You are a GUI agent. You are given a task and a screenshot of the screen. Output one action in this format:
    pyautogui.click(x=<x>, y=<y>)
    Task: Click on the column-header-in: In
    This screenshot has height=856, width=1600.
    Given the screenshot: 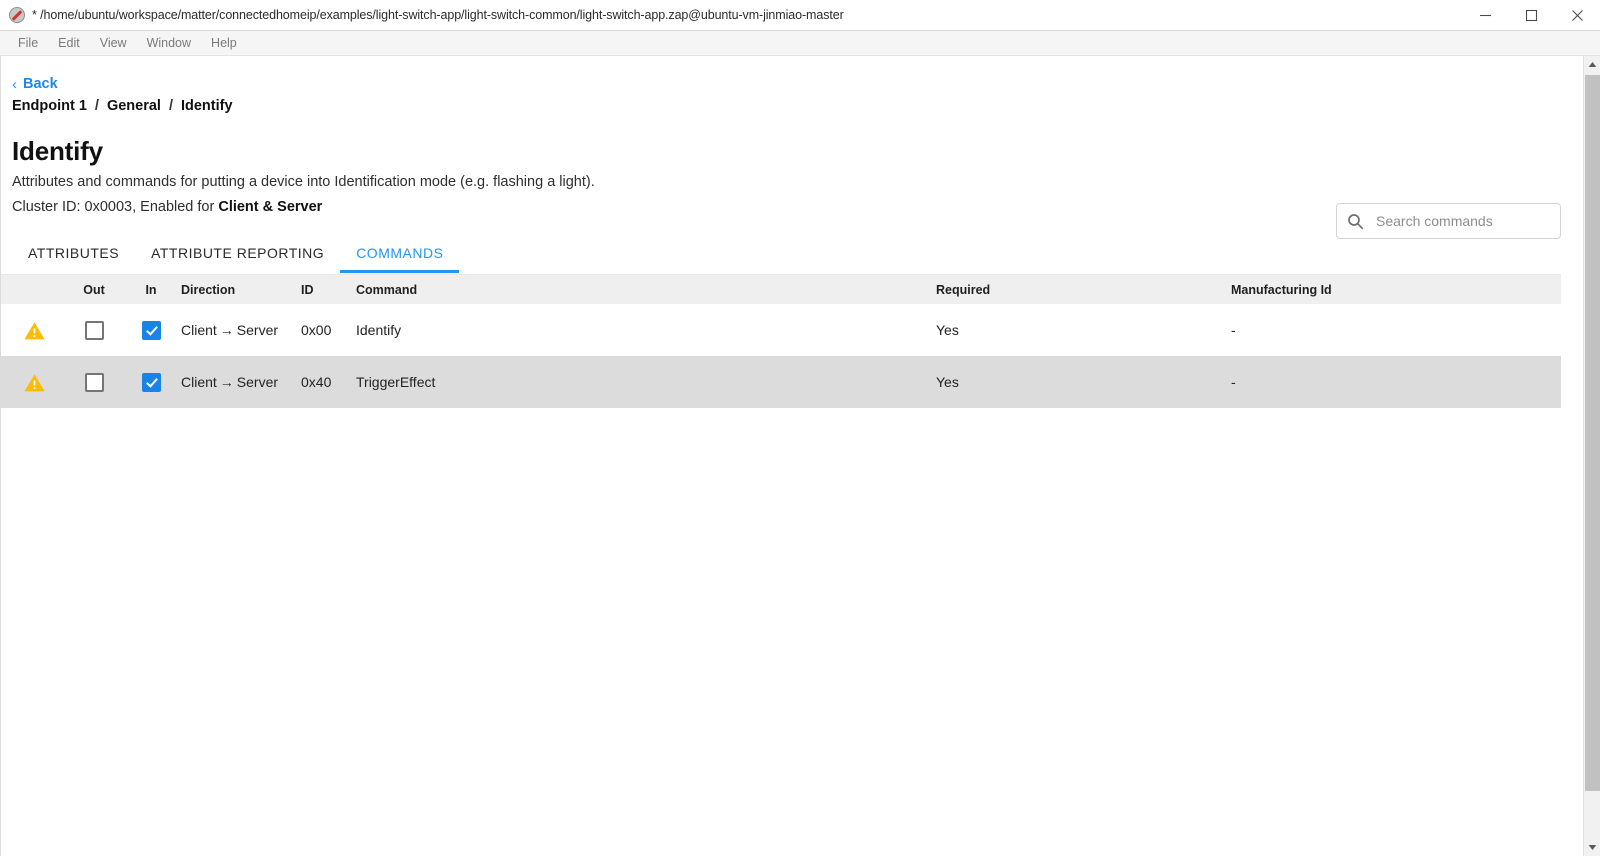 What is the action you would take?
    pyautogui.click(x=151, y=289)
    